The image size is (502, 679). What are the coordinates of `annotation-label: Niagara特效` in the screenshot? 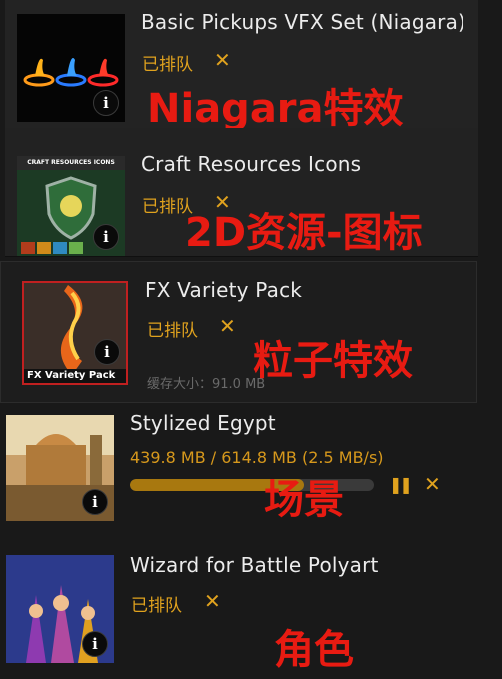 It's located at (275, 109).